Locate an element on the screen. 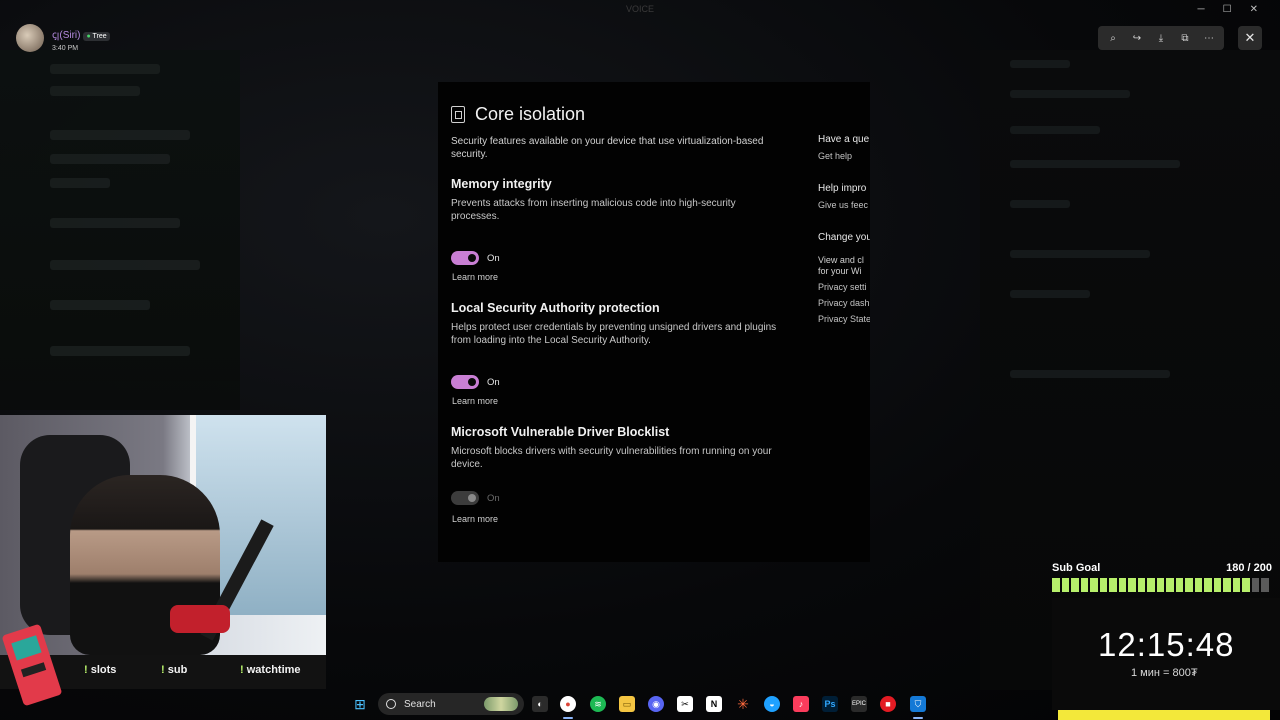 Image resolution: width=1280 pixels, height=720 pixels. yellow-strip is located at coordinates (1164, 715).